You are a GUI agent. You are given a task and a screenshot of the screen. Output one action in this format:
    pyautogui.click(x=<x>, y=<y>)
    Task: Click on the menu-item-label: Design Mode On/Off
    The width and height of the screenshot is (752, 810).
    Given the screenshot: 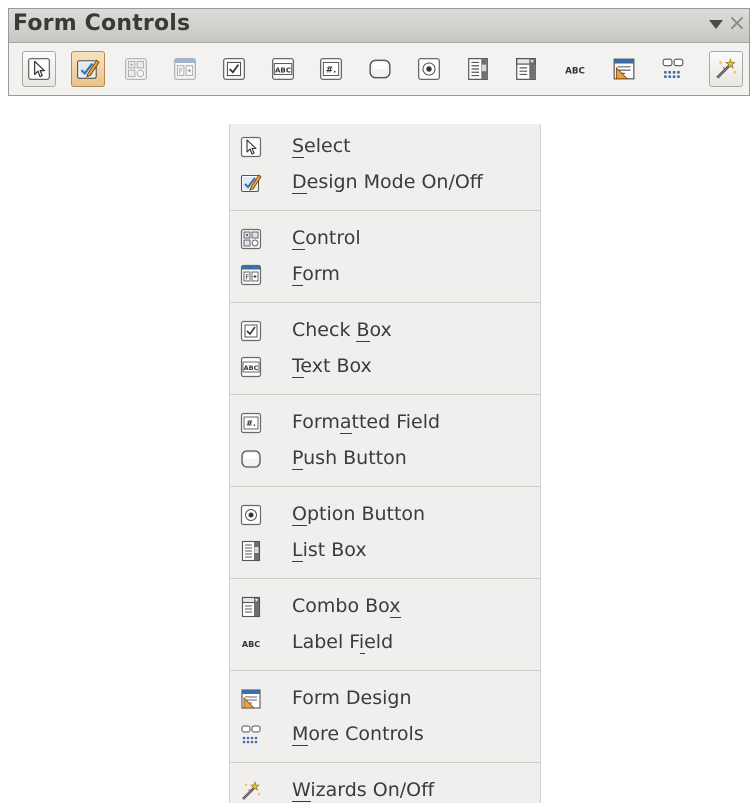 What is the action you would take?
    pyautogui.click(x=387, y=182)
    